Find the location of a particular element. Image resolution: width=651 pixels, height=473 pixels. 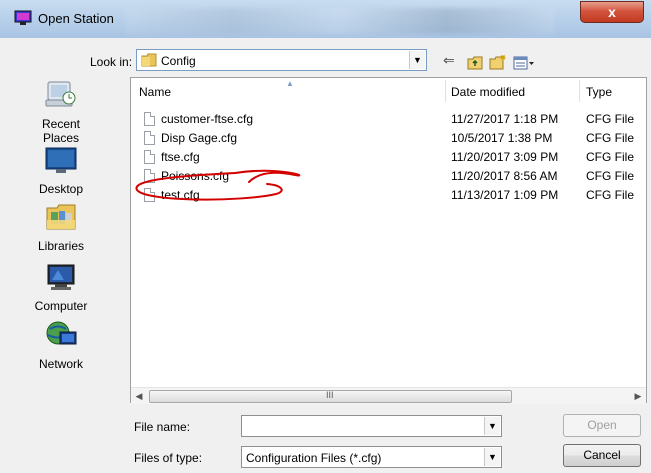

file-row: ftse.cfg 11/20/2017 3:09 PM CFG File is located at coordinates (388, 157).